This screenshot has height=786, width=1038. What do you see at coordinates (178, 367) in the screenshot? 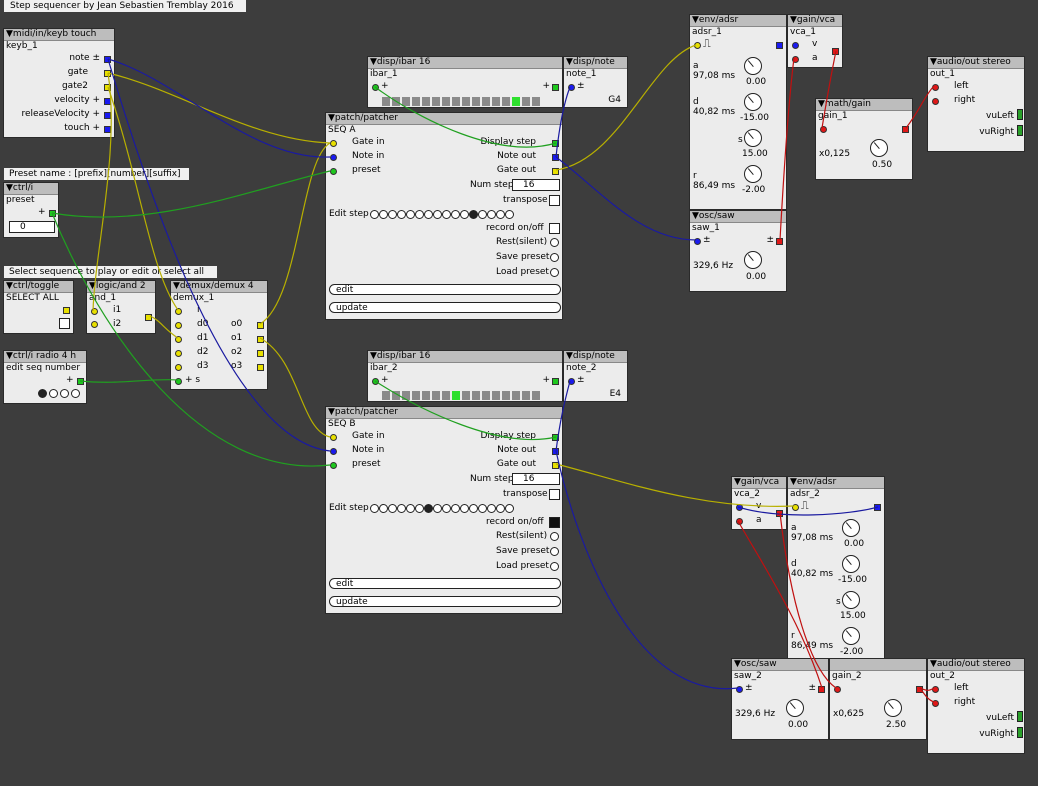
I see `inlet-d3` at bounding box center [178, 367].